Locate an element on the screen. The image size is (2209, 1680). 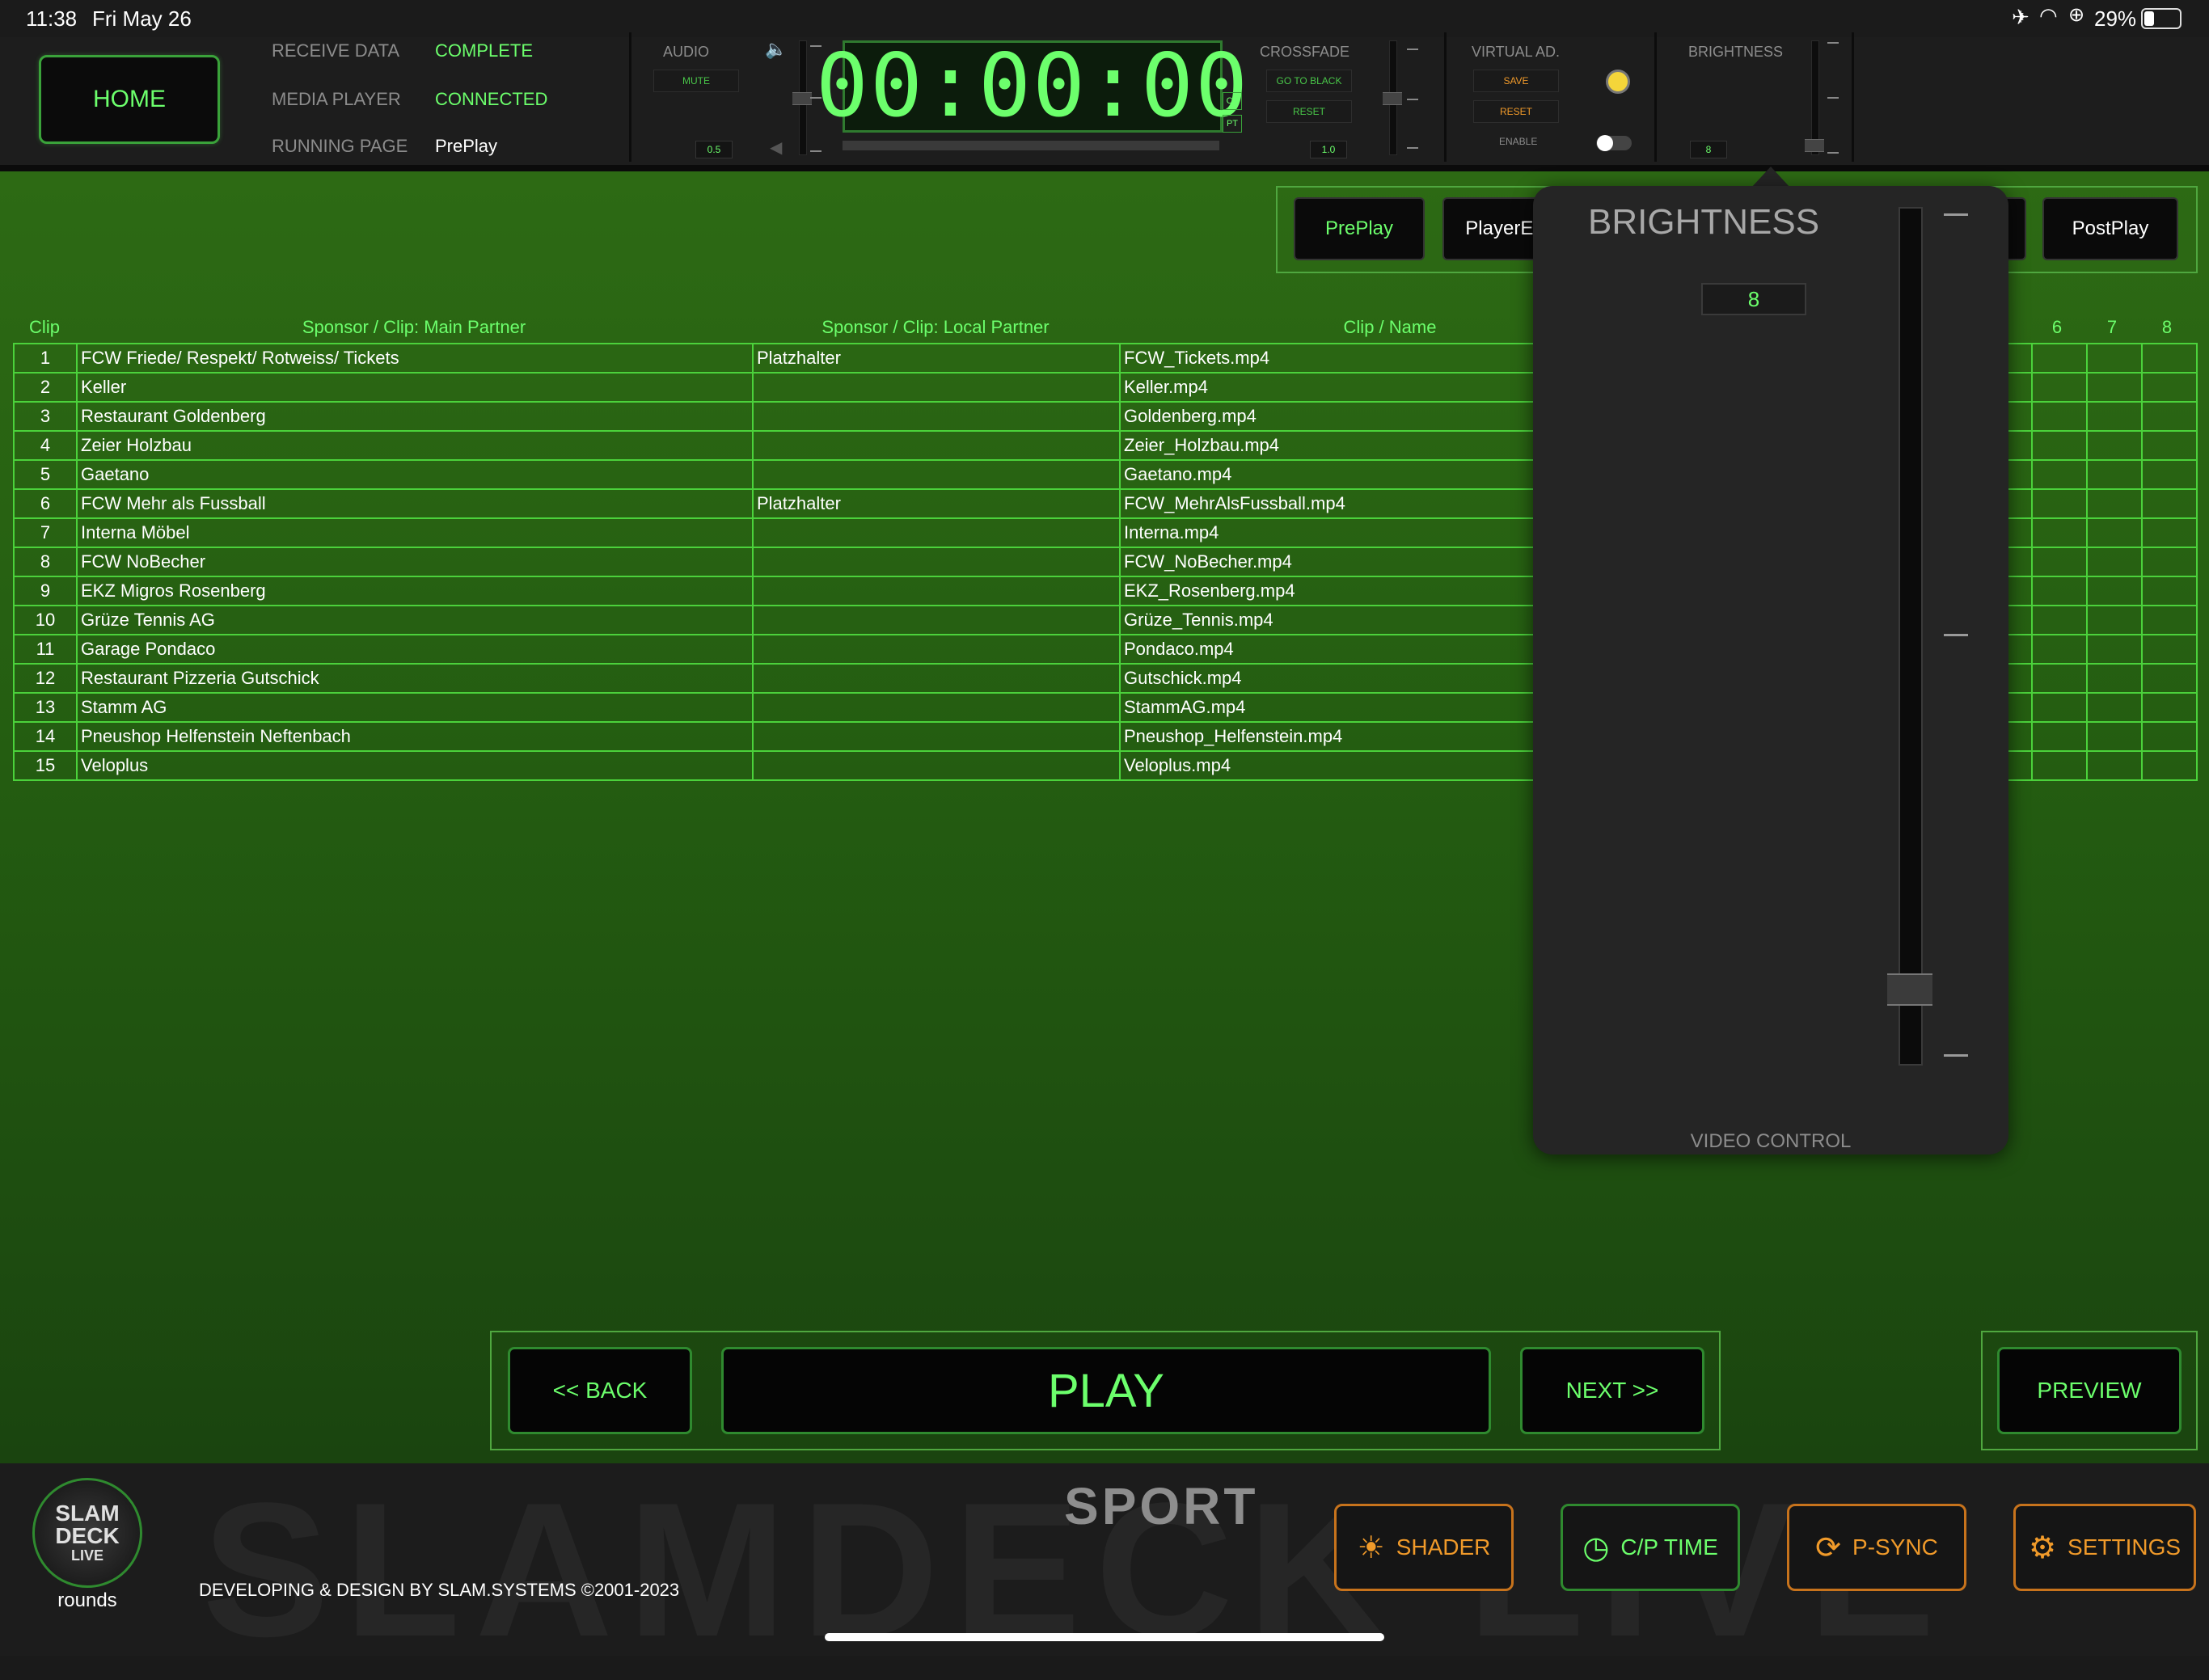
tab-postplay: PostPlay is located at coordinates (2110, 228).